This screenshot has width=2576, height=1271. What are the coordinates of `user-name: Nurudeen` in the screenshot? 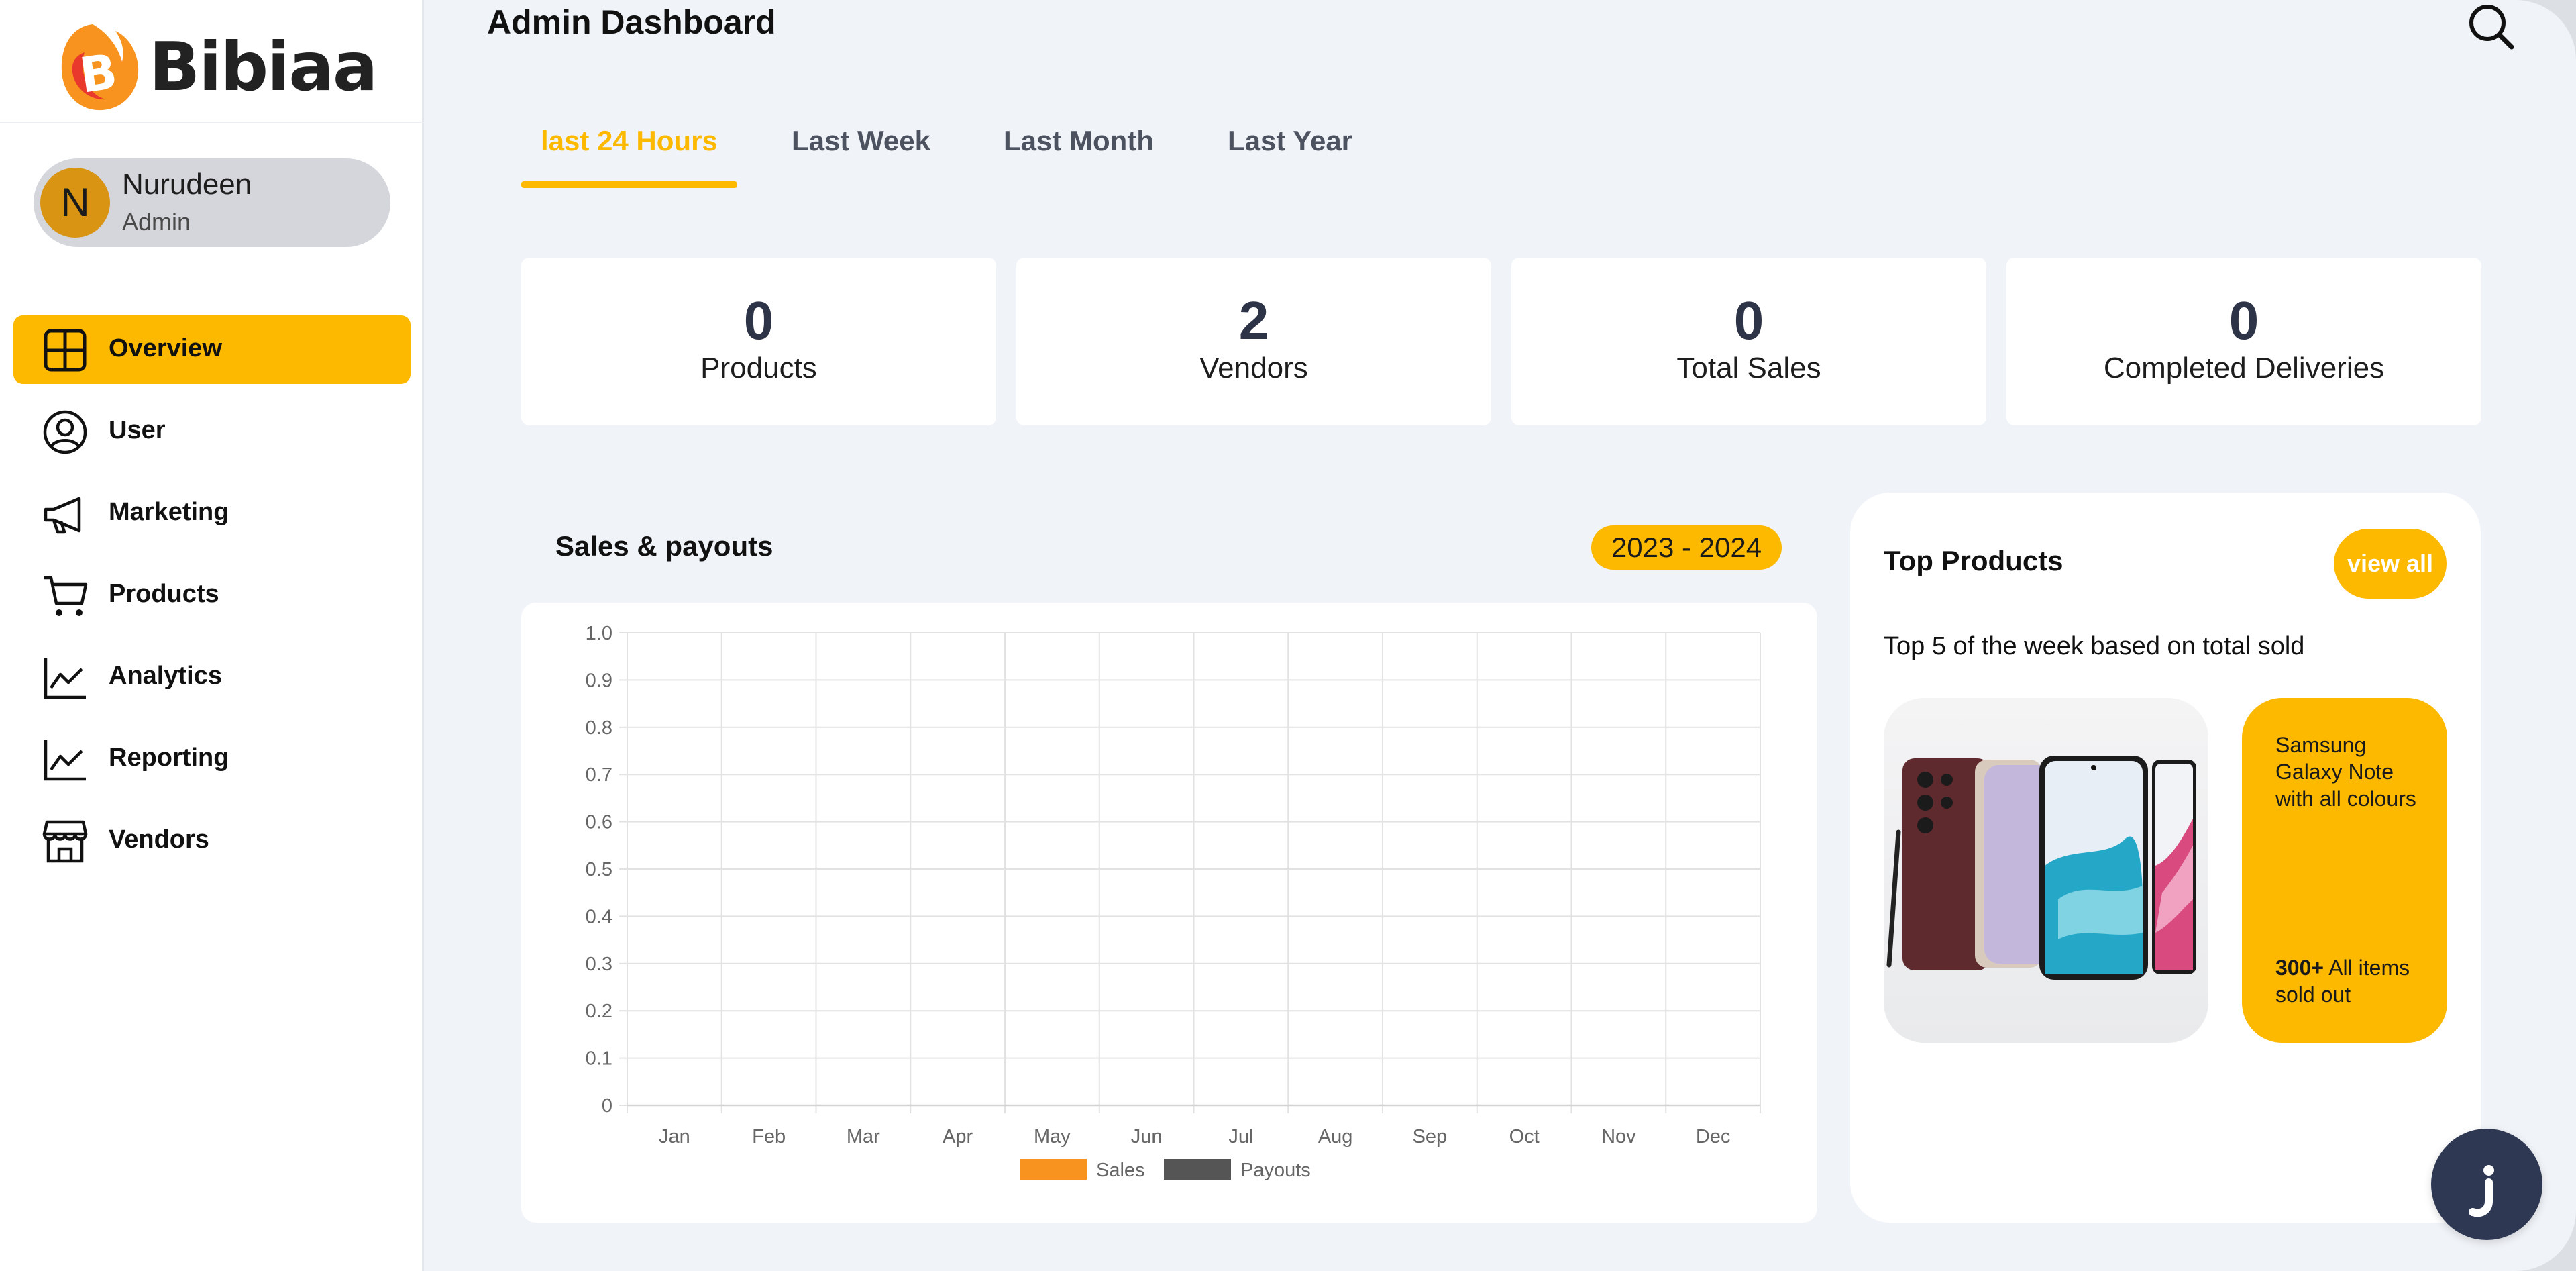 It's located at (187, 184).